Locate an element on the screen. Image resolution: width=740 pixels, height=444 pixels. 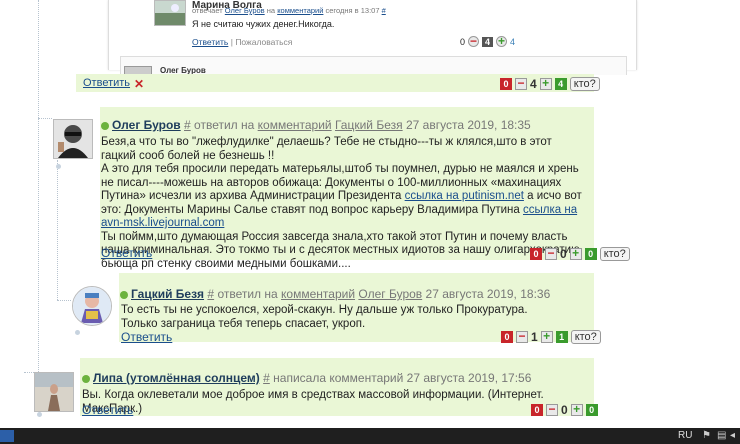
comment-1-who-button: кто? is located at coordinates (614, 254).